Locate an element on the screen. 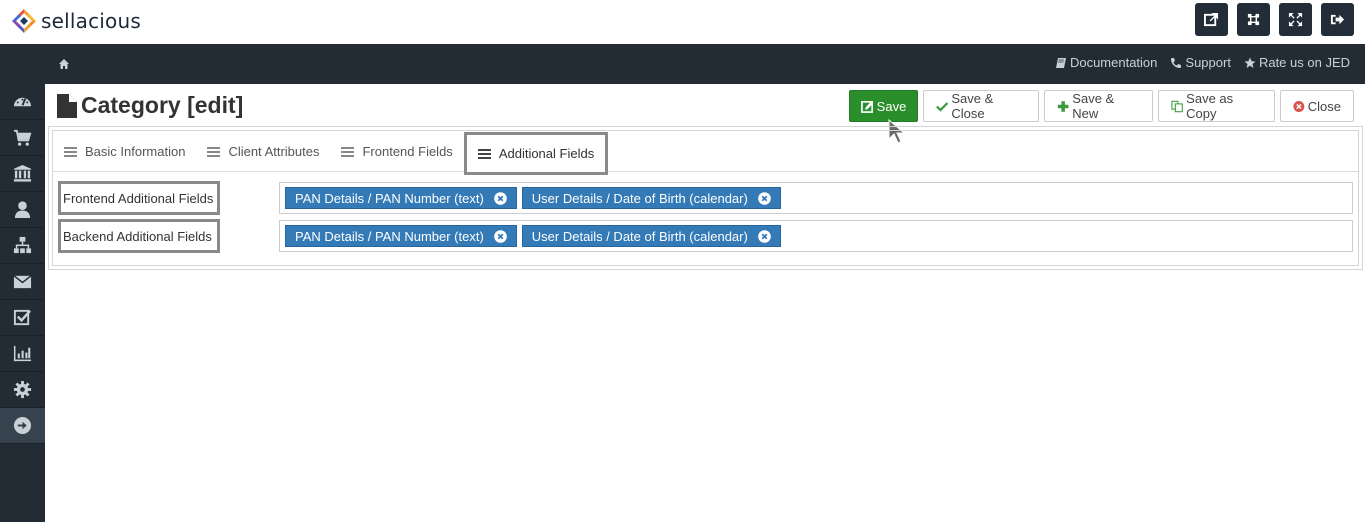  save-close-label: Save & Close is located at coordinates (972, 106).